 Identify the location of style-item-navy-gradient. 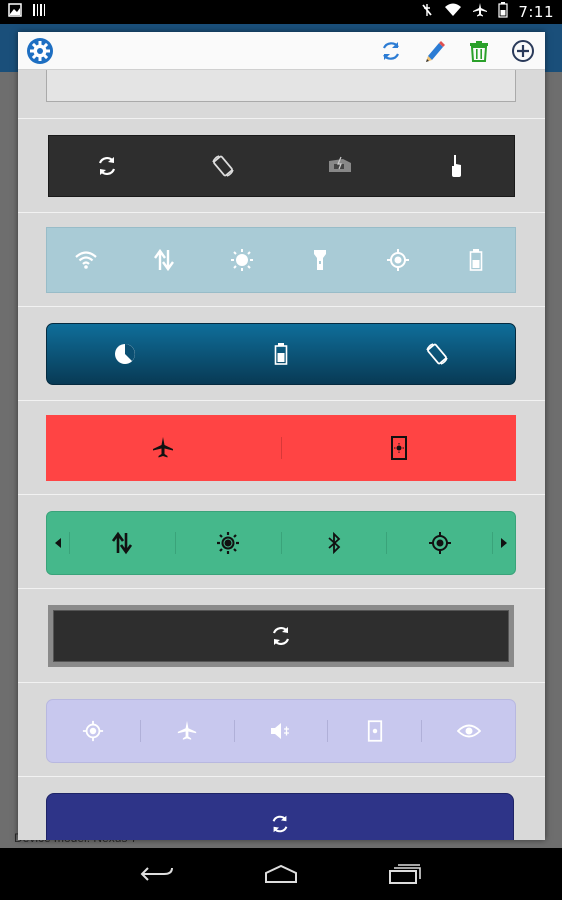
(281, 353).